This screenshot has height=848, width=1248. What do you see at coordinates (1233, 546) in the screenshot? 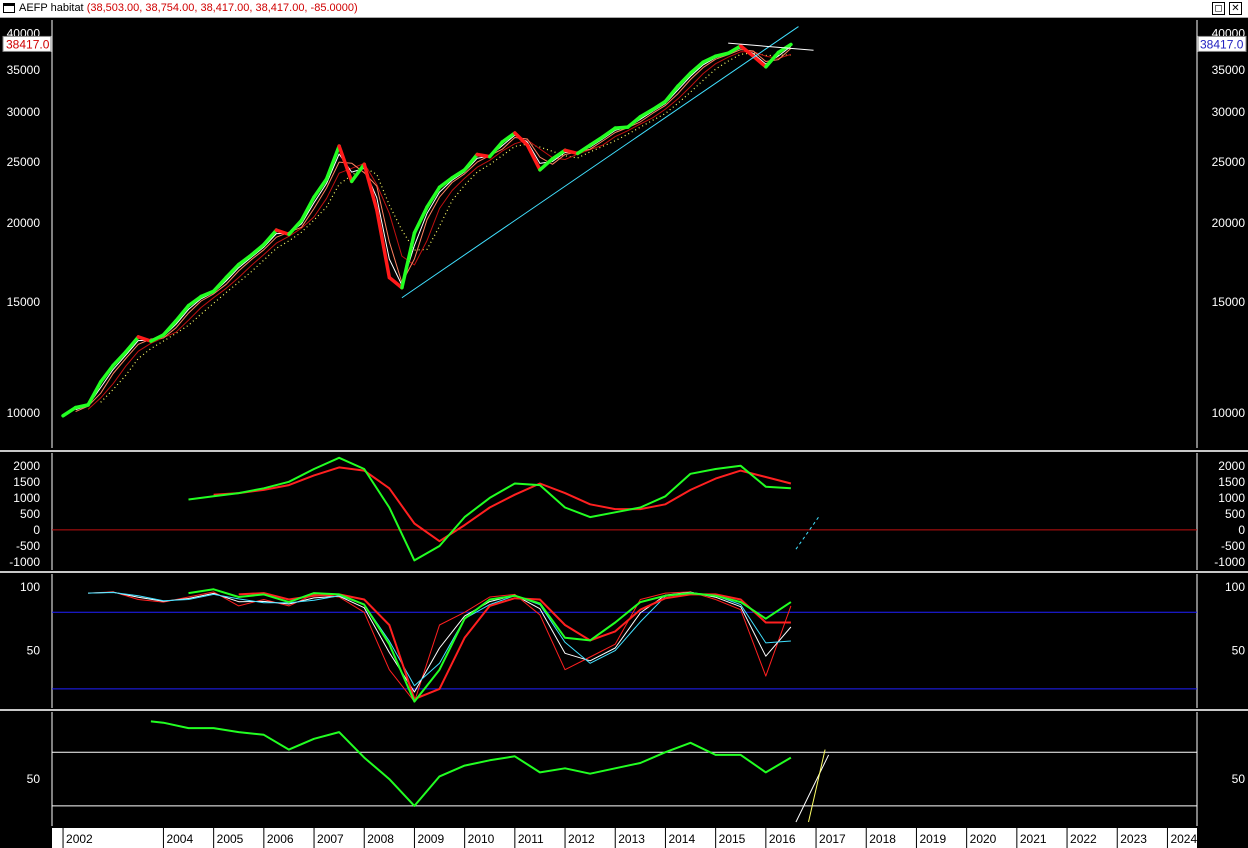
I see `ytick-label-right: -500` at bounding box center [1233, 546].